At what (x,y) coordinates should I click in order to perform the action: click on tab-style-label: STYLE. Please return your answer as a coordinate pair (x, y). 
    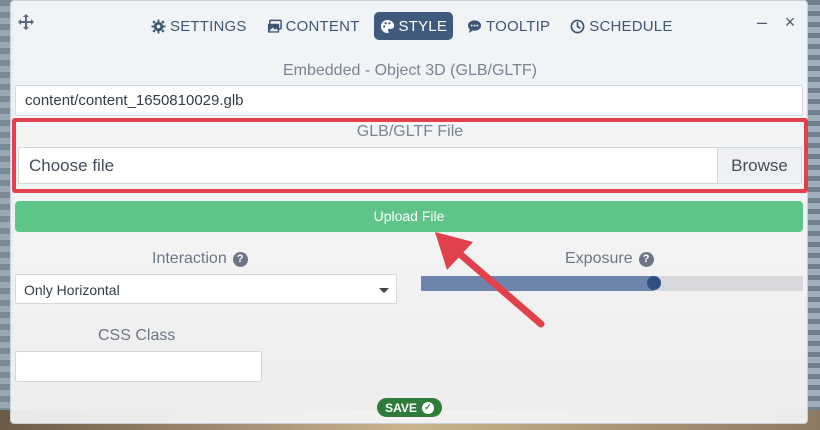
    Looking at the image, I should click on (423, 26).